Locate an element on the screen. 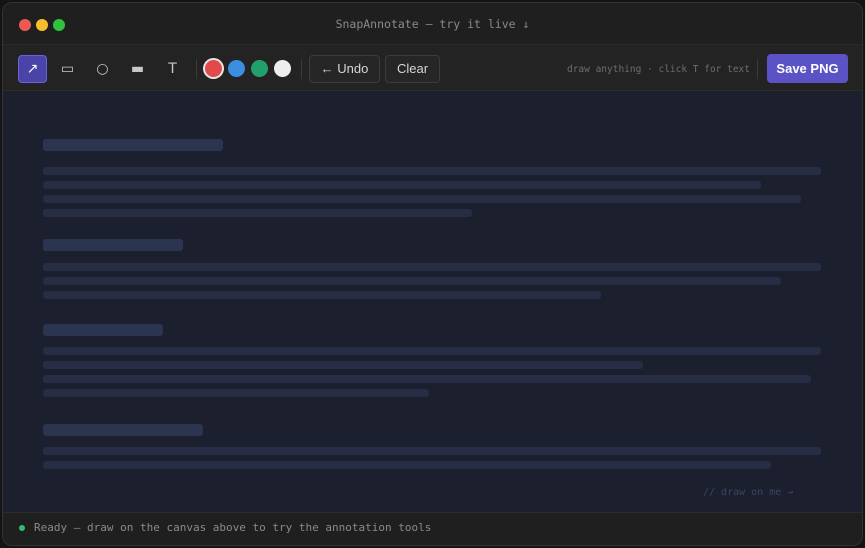 This screenshot has height=548, width=865. save-png-button: Save PNG is located at coordinates (807, 68).